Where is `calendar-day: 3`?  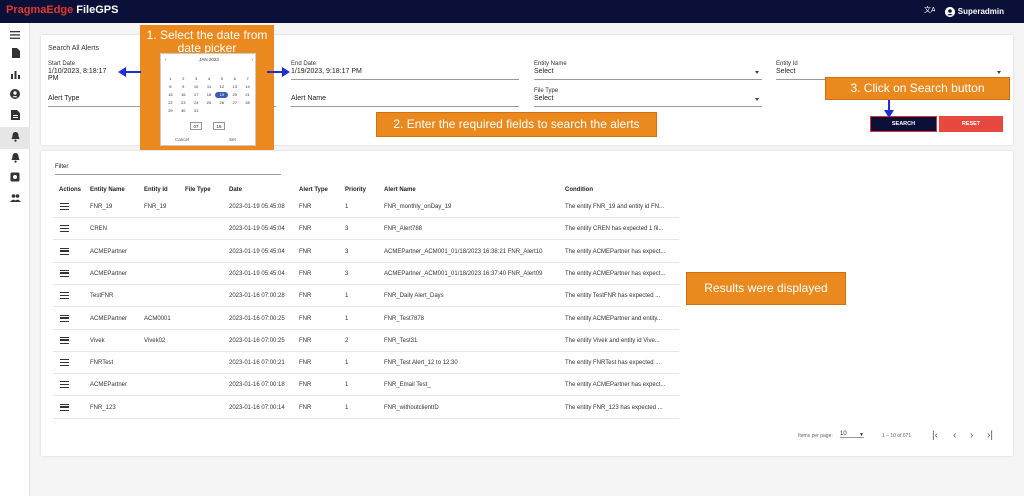
calendar-day: 3 is located at coordinates (196, 79).